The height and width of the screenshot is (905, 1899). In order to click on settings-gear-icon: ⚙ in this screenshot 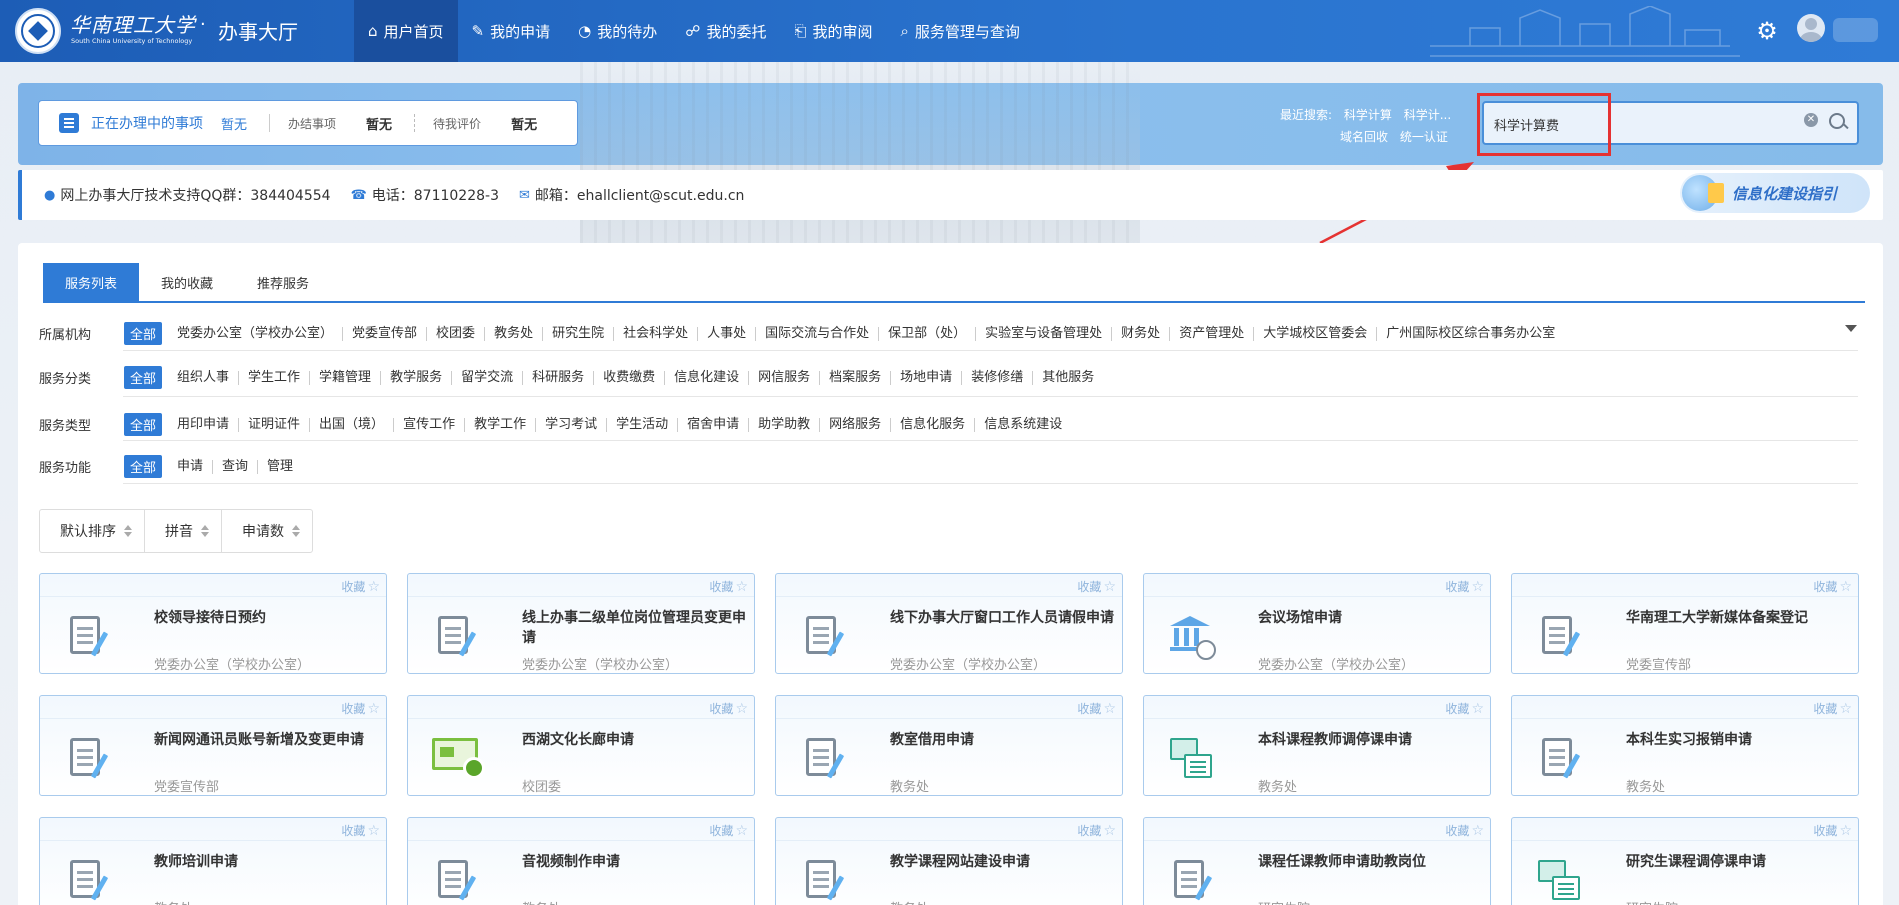, I will do `click(1767, 31)`.